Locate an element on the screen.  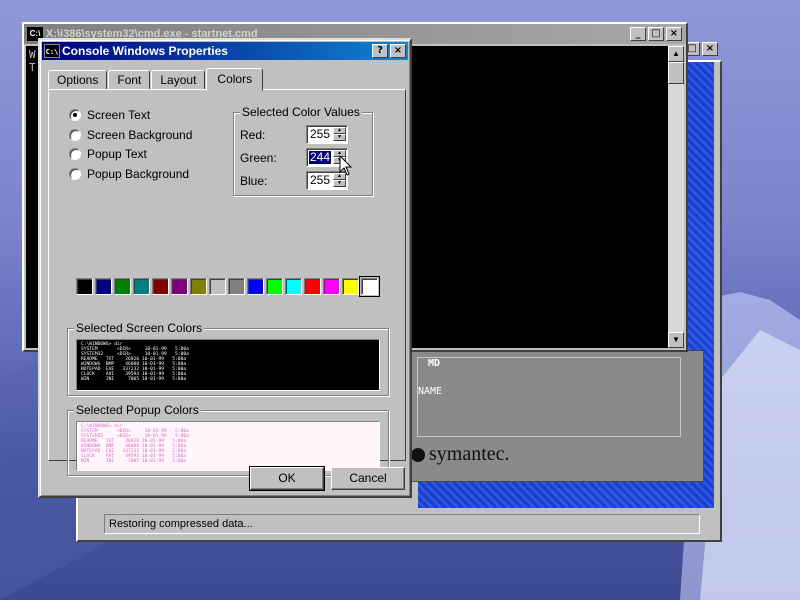
radio-popup-background: Popup Background is located at coordinates (129, 174).